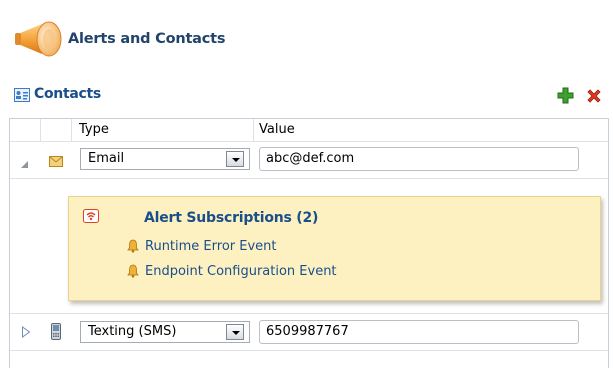 This screenshot has height=368, width=613. Describe the element at coordinates (147, 39) in the screenshot. I see `page-title: Alerts and Contacts` at that location.